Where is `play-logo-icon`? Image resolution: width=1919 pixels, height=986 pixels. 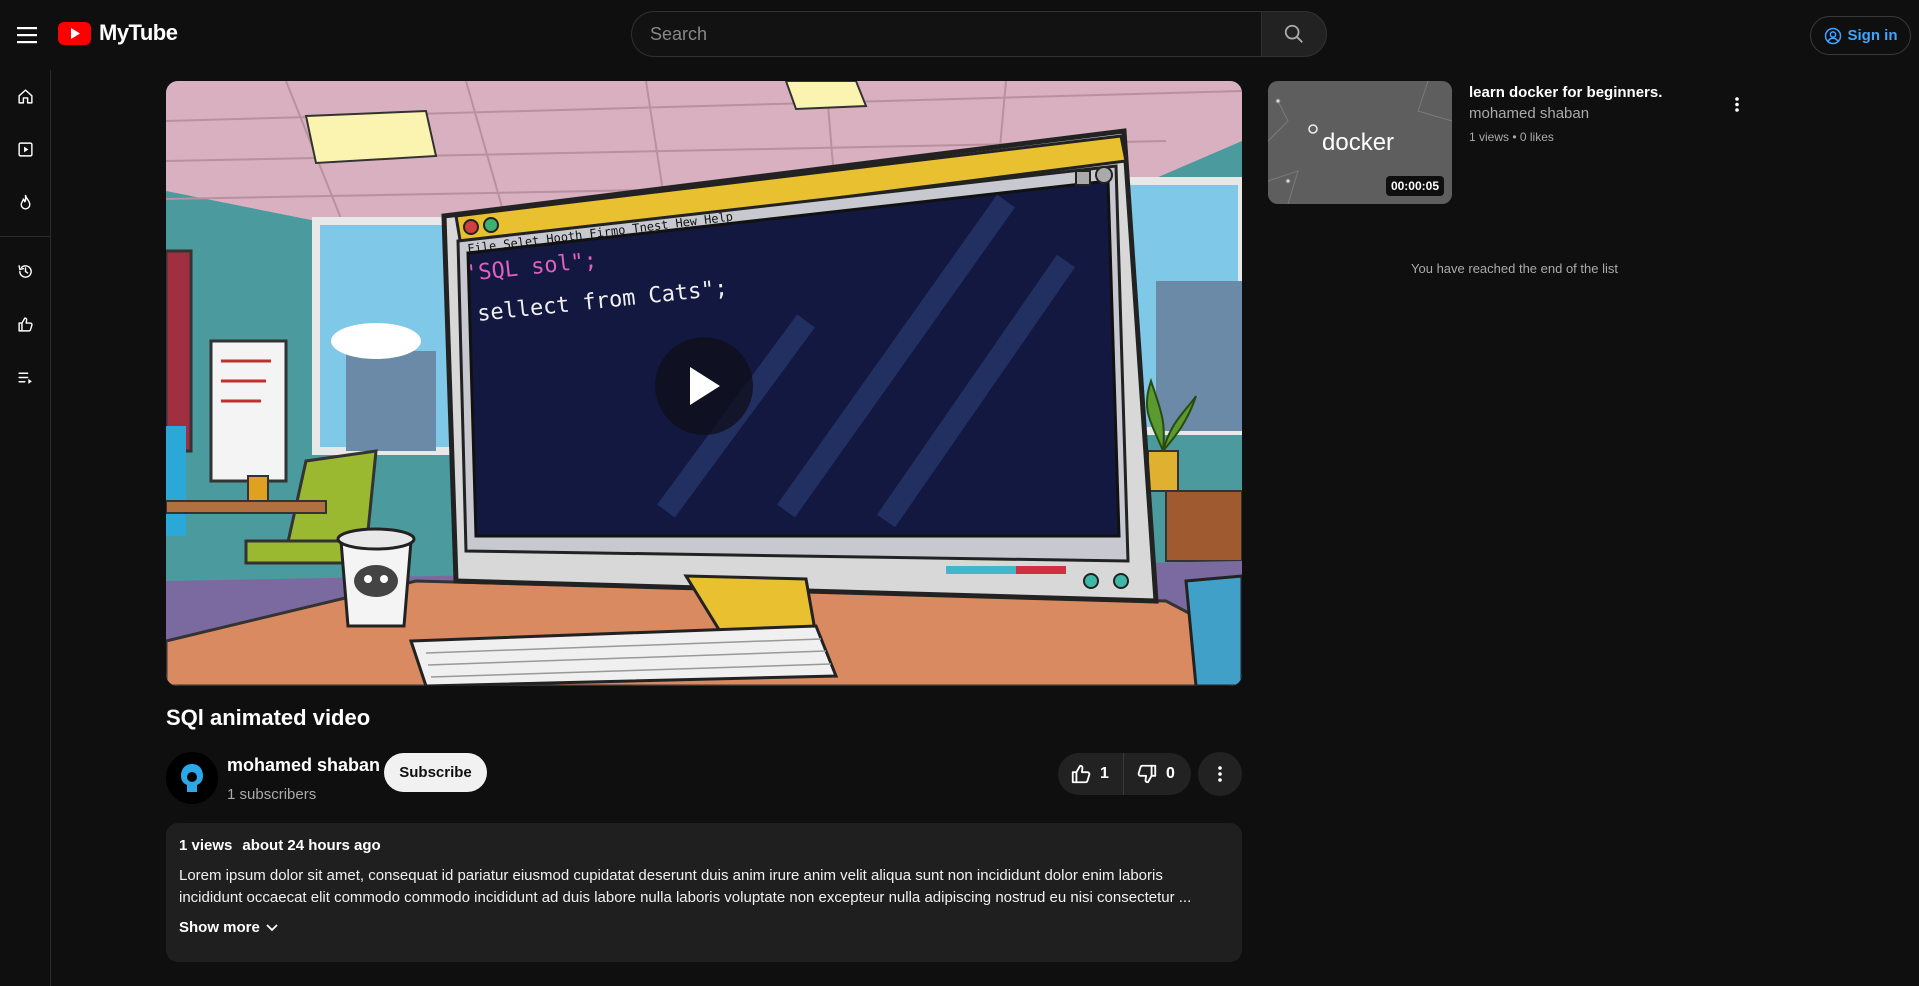 play-logo-icon is located at coordinates (74, 33).